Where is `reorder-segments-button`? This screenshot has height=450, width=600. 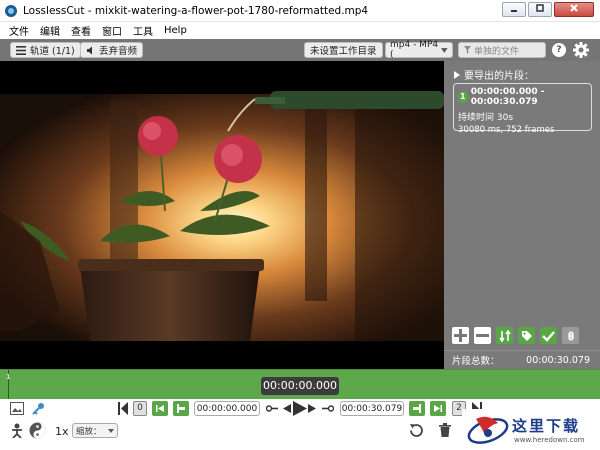
reorder-segments-button is located at coordinates (504, 335).